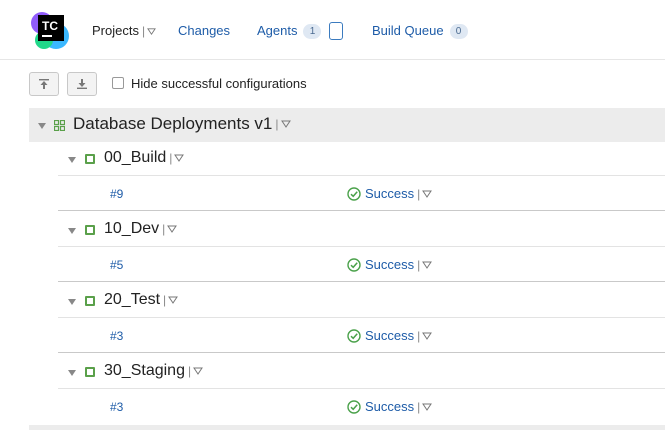 This screenshot has height=430, width=665. What do you see at coordinates (361, 230) in the screenshot?
I see `build-config-header: 10_Dev |` at bounding box center [361, 230].